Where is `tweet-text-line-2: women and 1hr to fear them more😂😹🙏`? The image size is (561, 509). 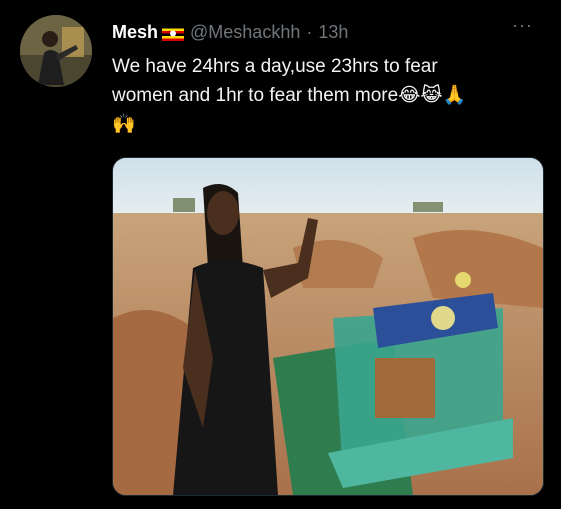 tweet-text-line-2: women and 1hr to fear them more😂😹🙏 is located at coordinates (327, 95).